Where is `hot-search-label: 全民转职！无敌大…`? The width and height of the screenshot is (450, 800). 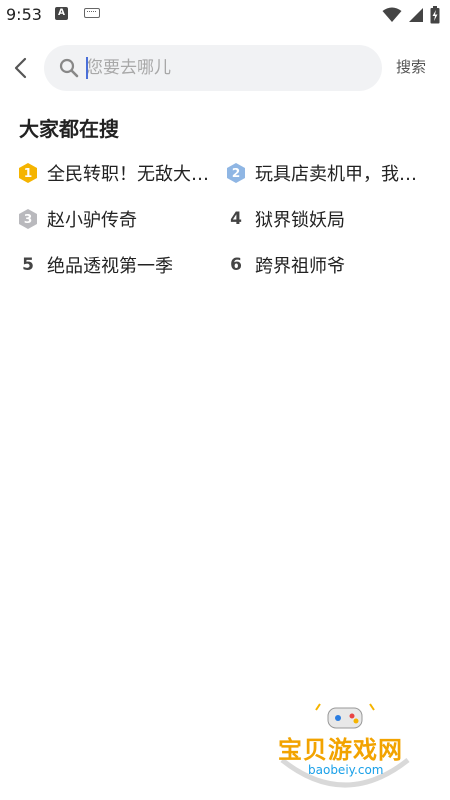
hot-search-label: 全民转职！无敌大… is located at coordinates (128, 174).